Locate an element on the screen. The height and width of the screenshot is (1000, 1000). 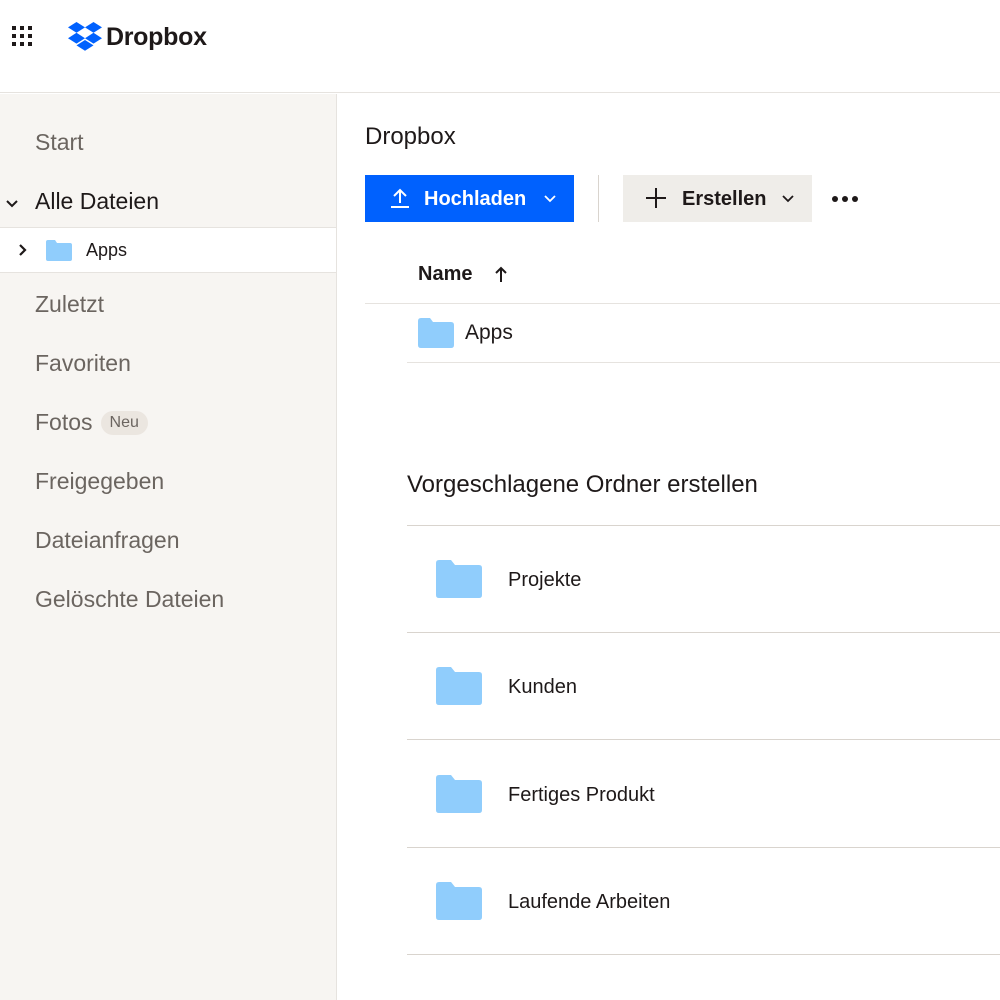
suggested-folder-name: Laufende Arbeiten is located at coordinates (589, 902).